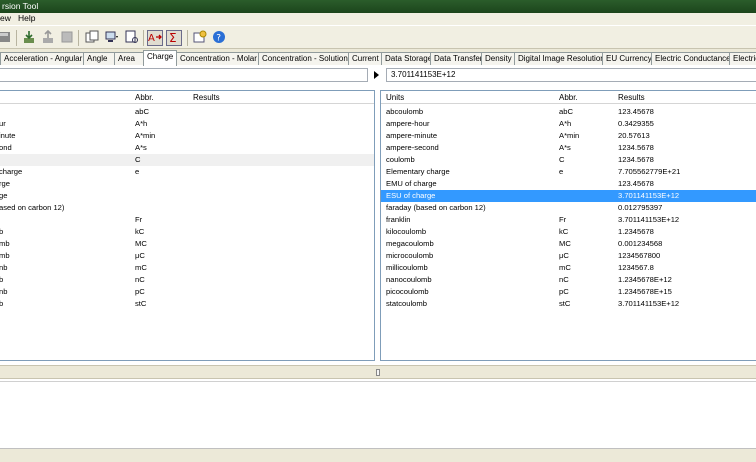 The width and height of the screenshot is (756, 462). I want to click on splitter-grip, so click(378, 372).